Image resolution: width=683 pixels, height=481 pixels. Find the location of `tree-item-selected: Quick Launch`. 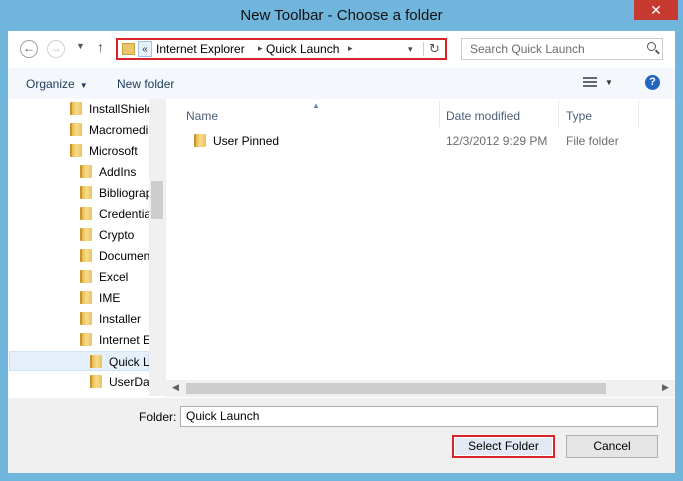

tree-item-selected: Quick Launch is located at coordinates (87, 361).